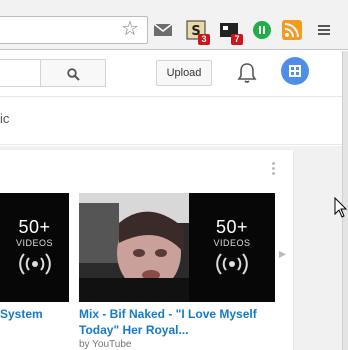  What do you see at coordinates (231, 32) in the screenshot?
I see `notes-extension-icon: 7` at bounding box center [231, 32].